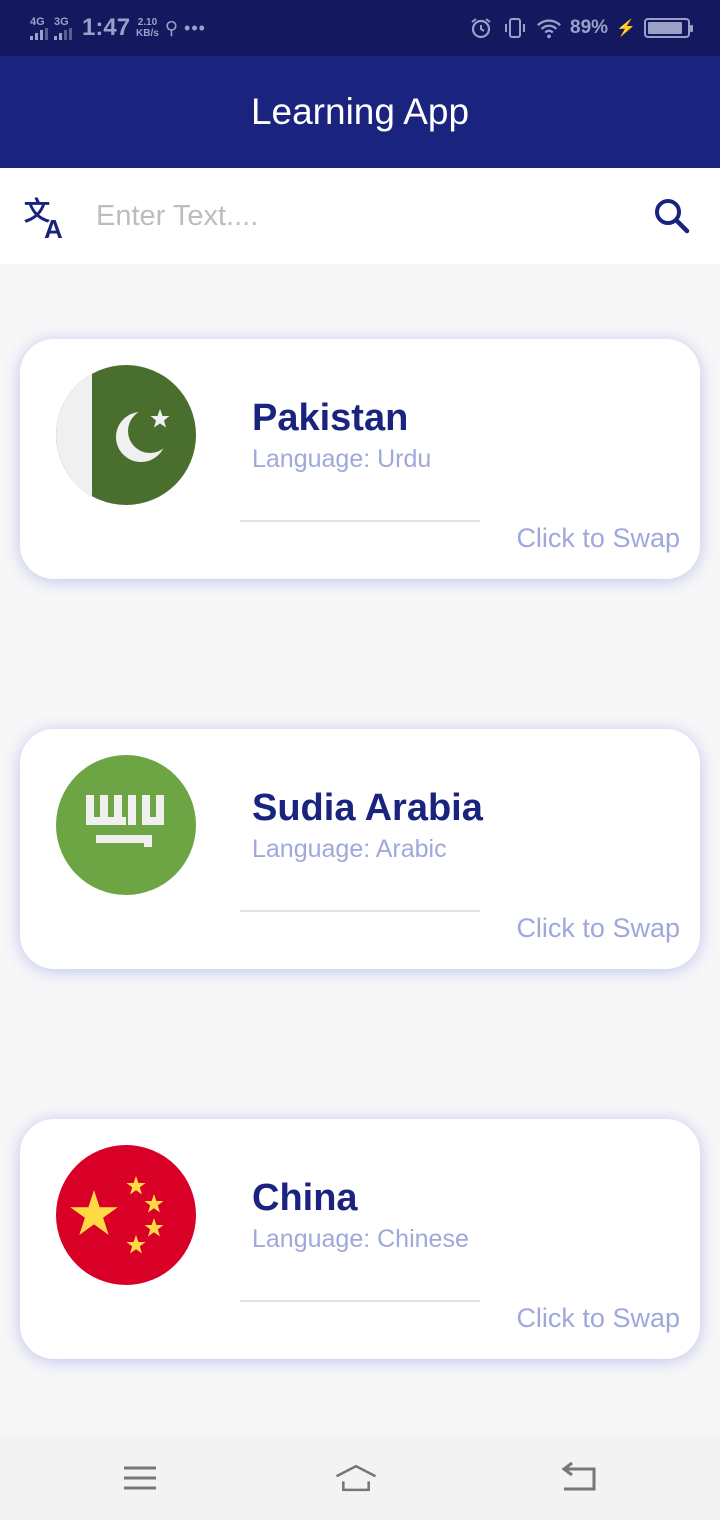 The height and width of the screenshot is (1520, 720). I want to click on more-notifications-icon: •••, so click(195, 27).